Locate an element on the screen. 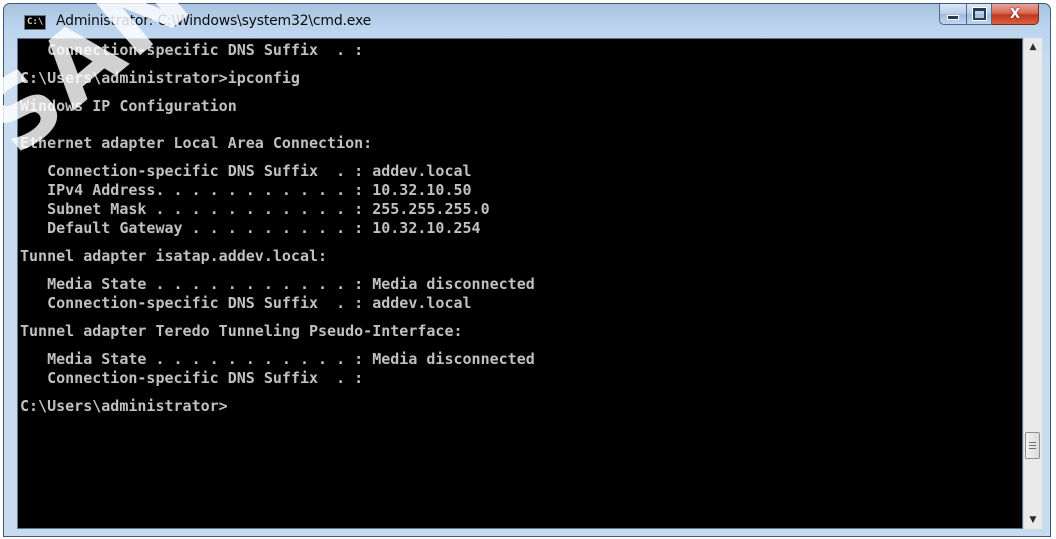 The width and height of the screenshot is (1056, 539). cmd-app-icon: C:\ is located at coordinates (35, 22).